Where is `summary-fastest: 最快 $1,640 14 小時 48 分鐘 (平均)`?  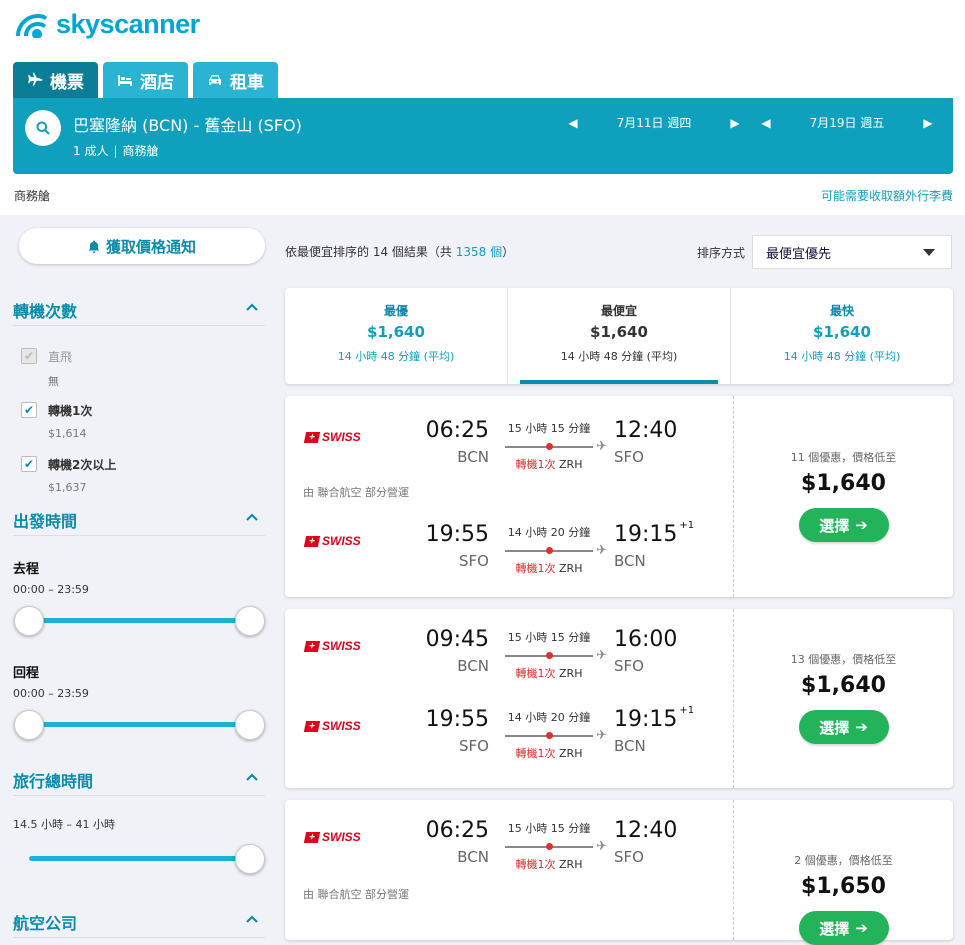
summary-fastest: 最快 $1,640 14 小時 48 分鐘 (平均) is located at coordinates (841, 336).